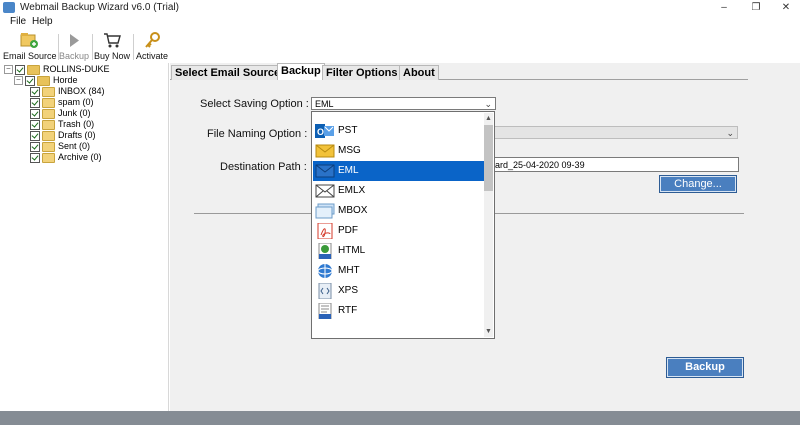  I want to click on cart-icon, so click(112, 40).